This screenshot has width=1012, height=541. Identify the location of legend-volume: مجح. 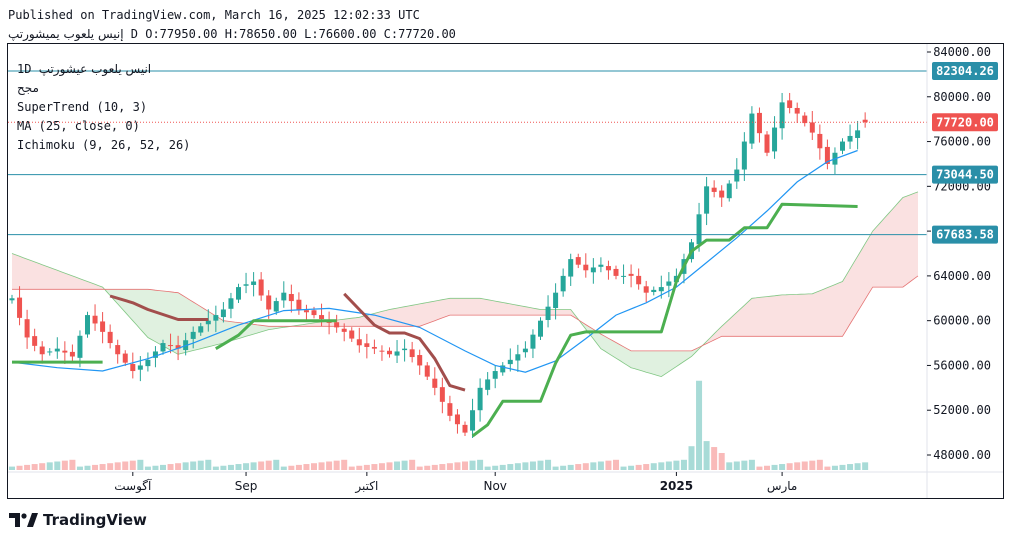
(28, 88).